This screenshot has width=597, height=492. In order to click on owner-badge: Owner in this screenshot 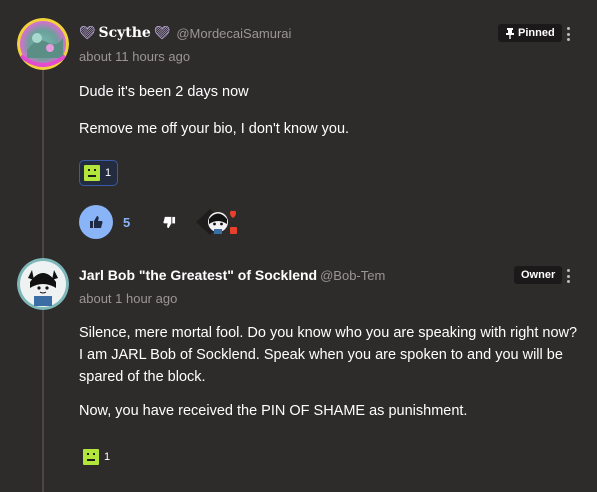, I will do `click(538, 275)`.